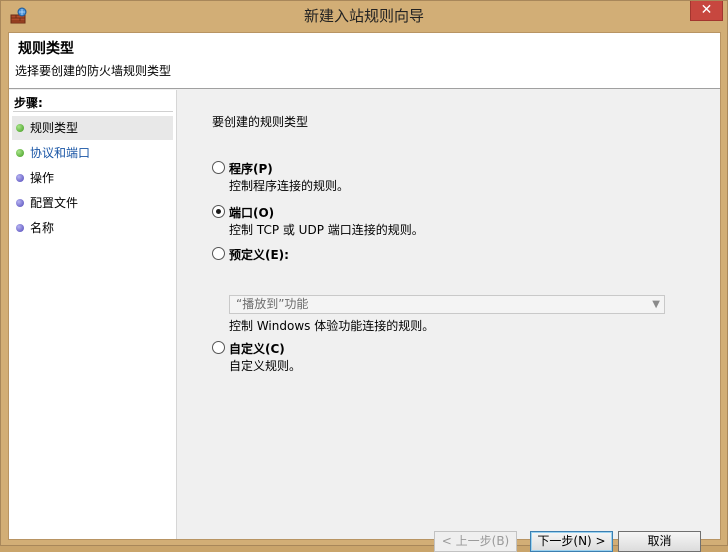 The image size is (728, 552). I want to click on program-desc: 控制程序连接的规则。, so click(289, 186).